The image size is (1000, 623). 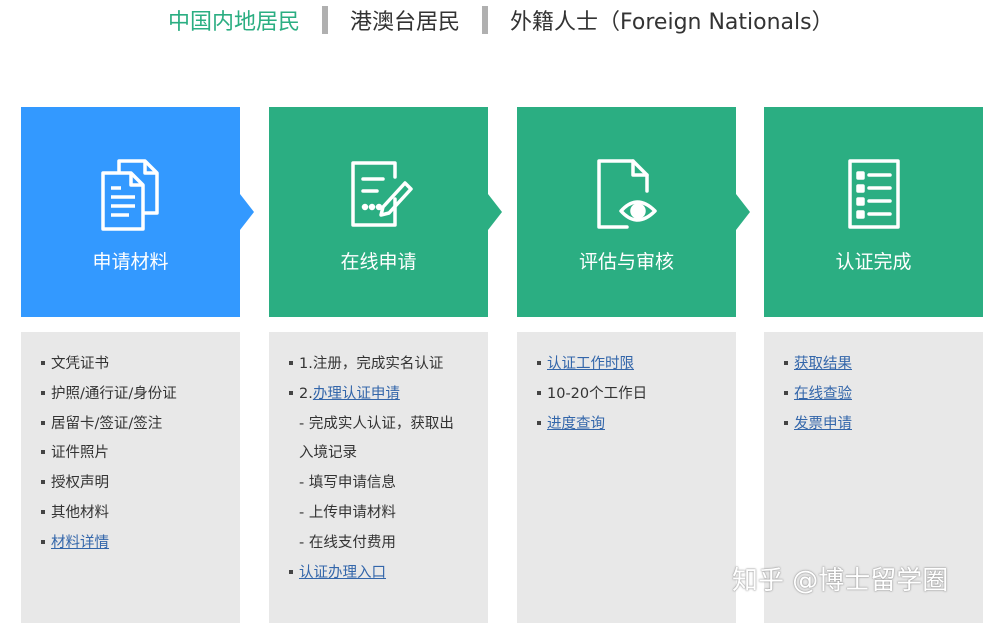 I want to click on list-item: 材料详情, so click(x=136, y=544).